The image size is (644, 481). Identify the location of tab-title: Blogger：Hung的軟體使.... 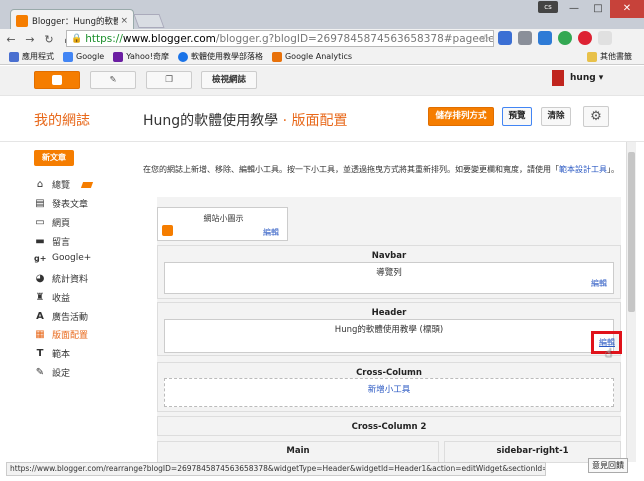
(75, 21).